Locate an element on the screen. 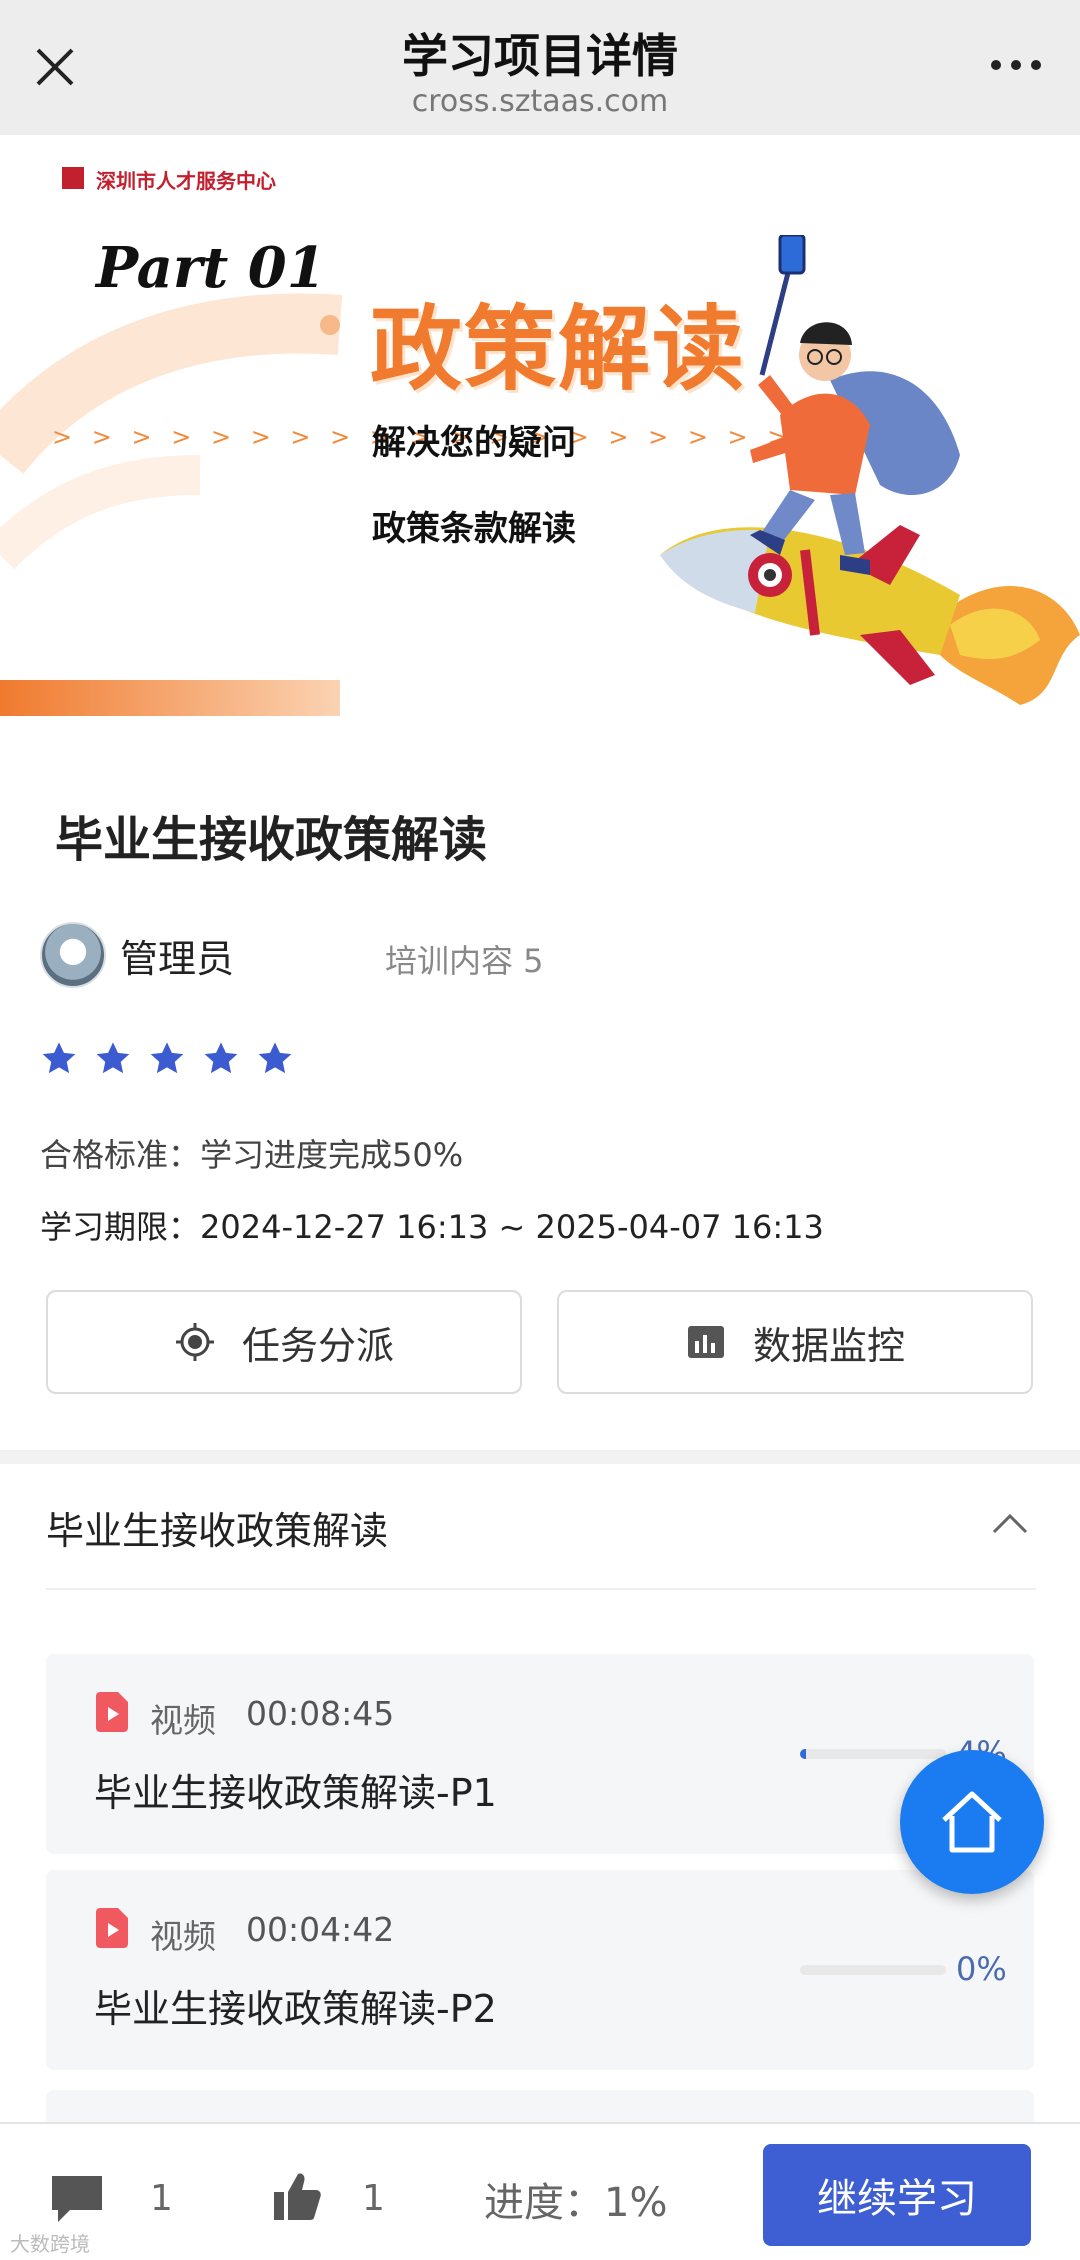 Image resolution: width=1080 pixels, height=2260 pixels. lesson-item: 视频 00:08:45 毕业生接收政策解读-P1 4% is located at coordinates (540, 1754).